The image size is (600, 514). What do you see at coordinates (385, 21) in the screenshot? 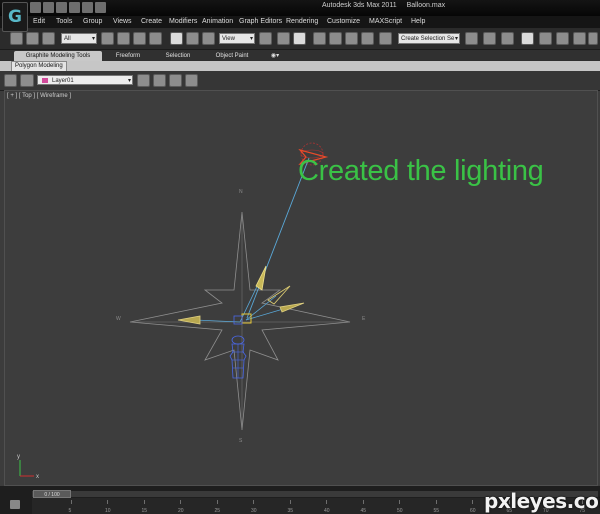
I see `menu-maxscript: MAXScript` at bounding box center [385, 21].